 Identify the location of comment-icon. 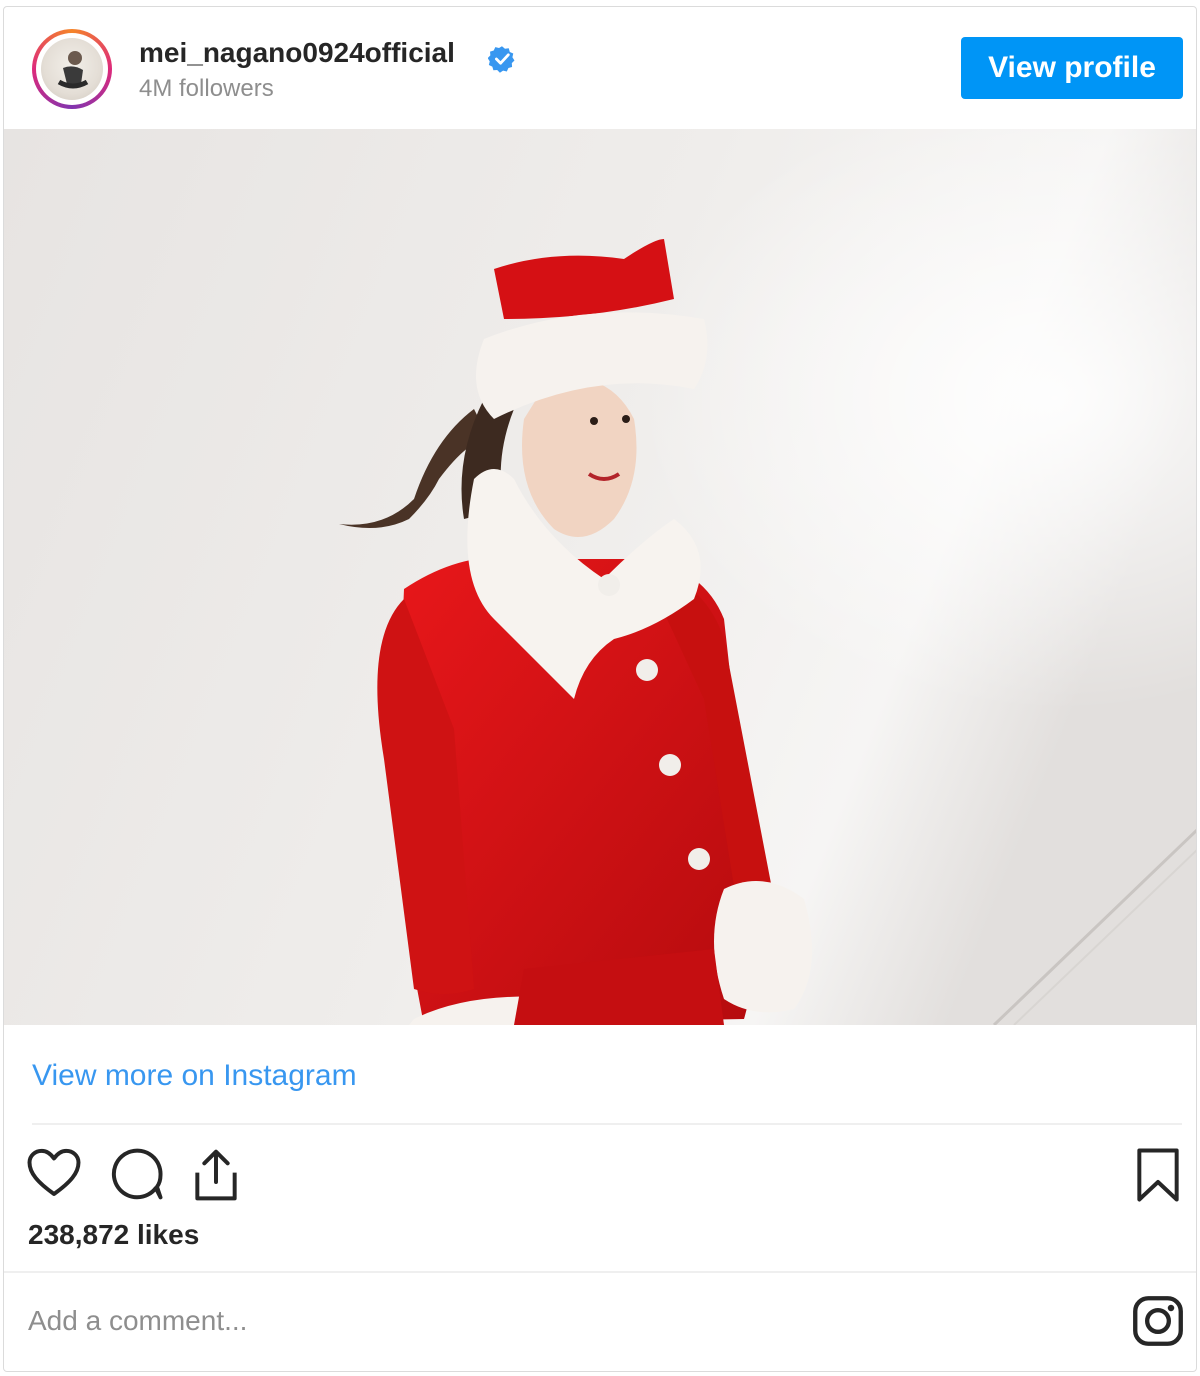
(136, 1174).